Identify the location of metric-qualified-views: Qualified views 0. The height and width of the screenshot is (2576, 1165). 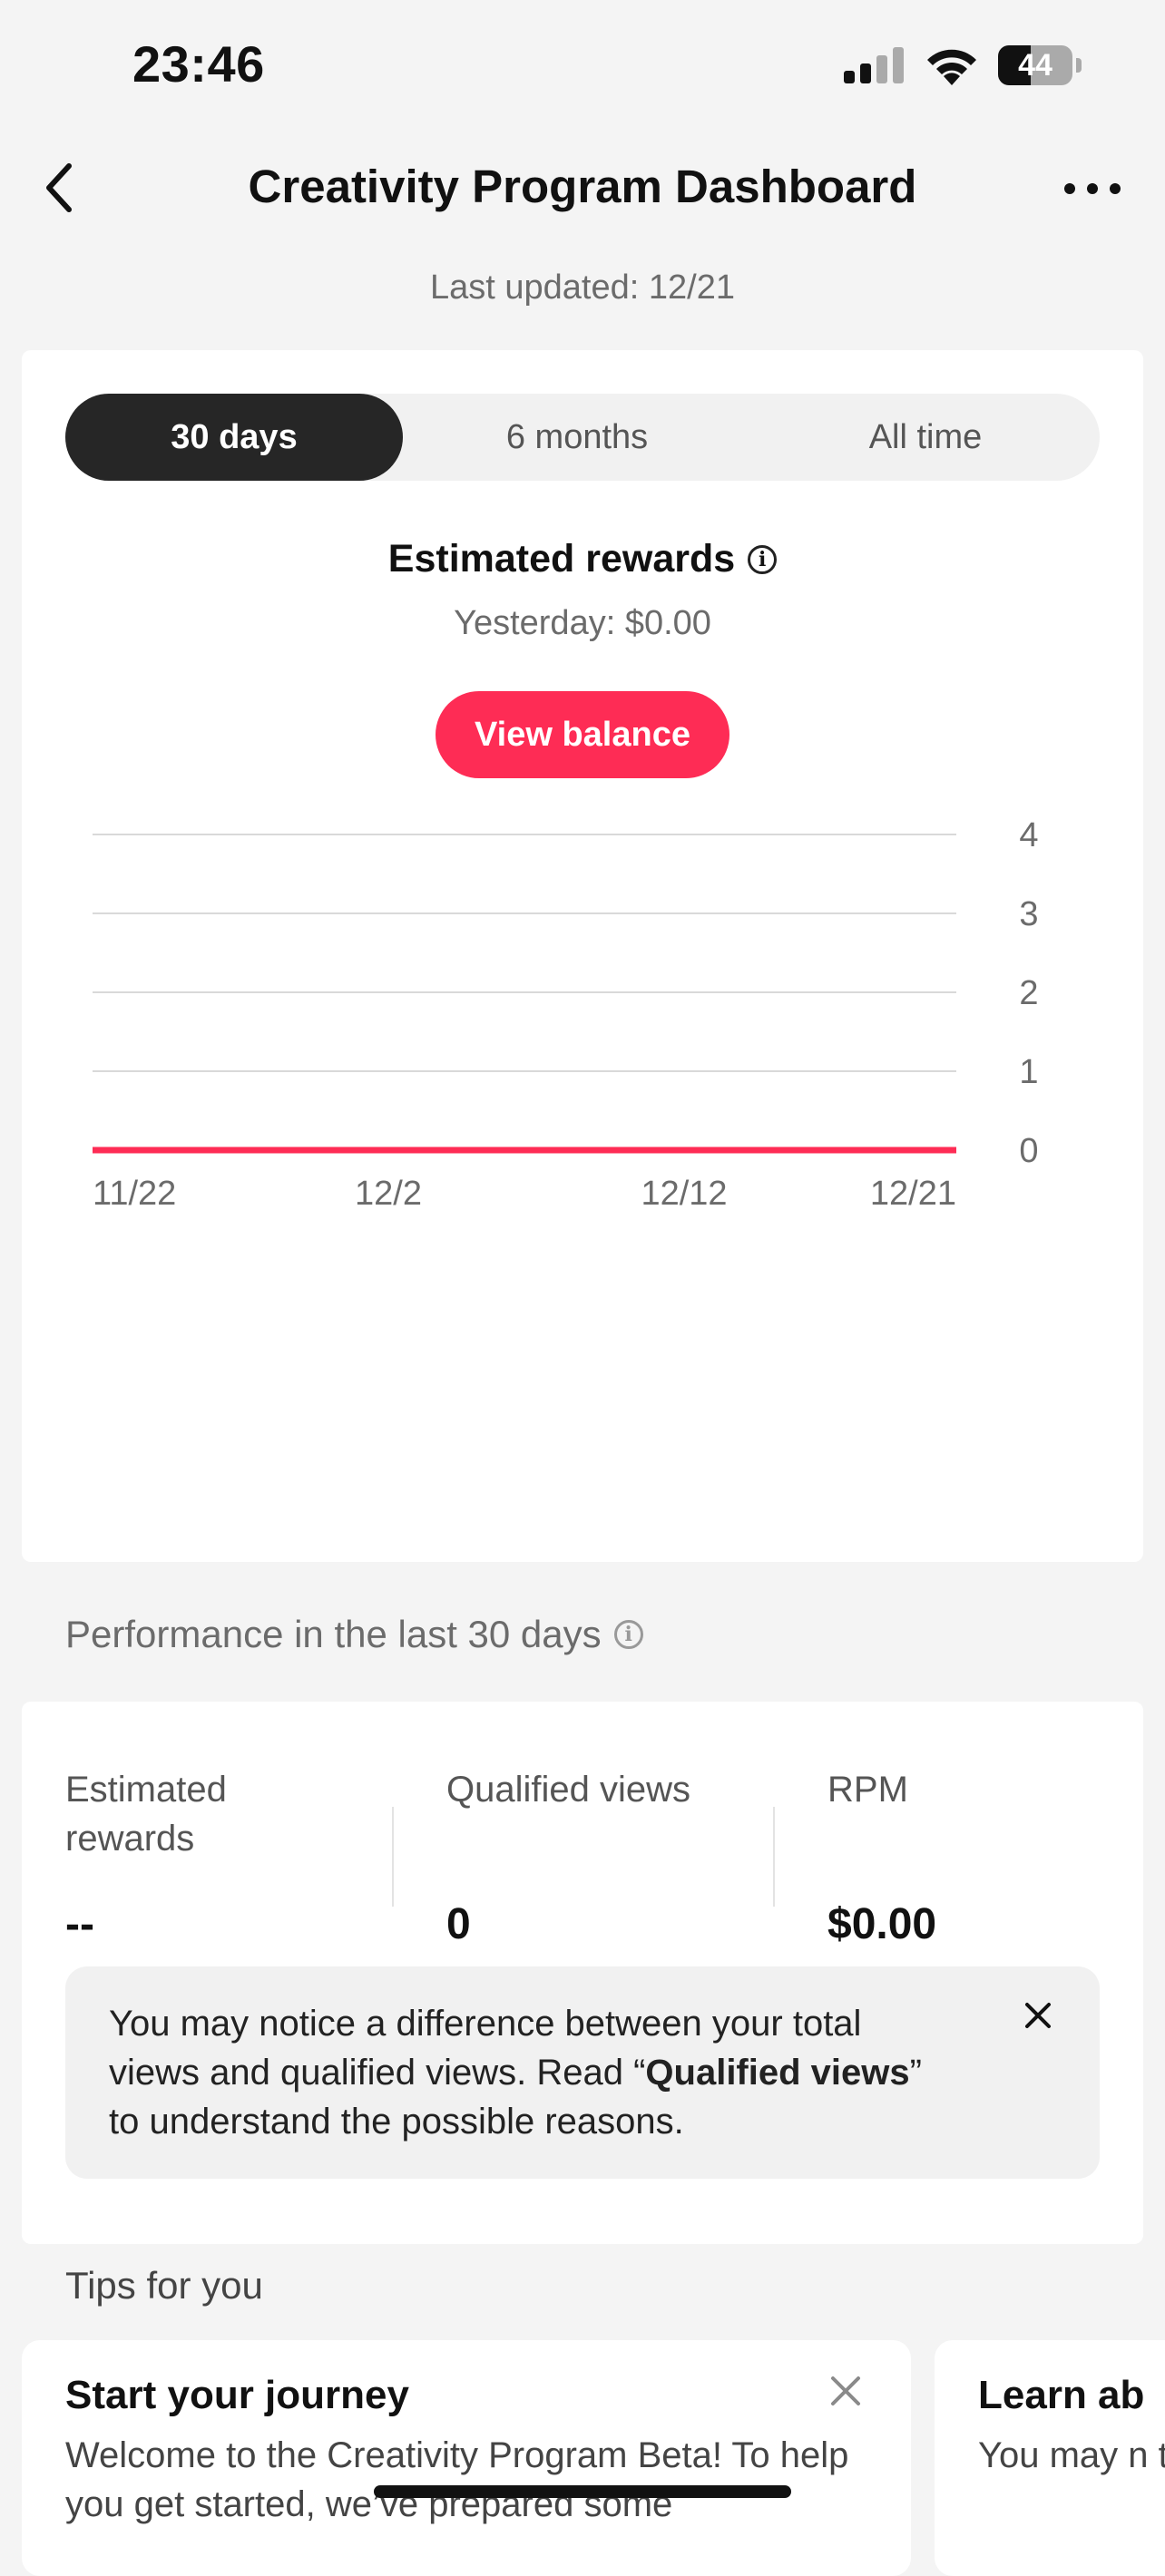
(600, 1856).